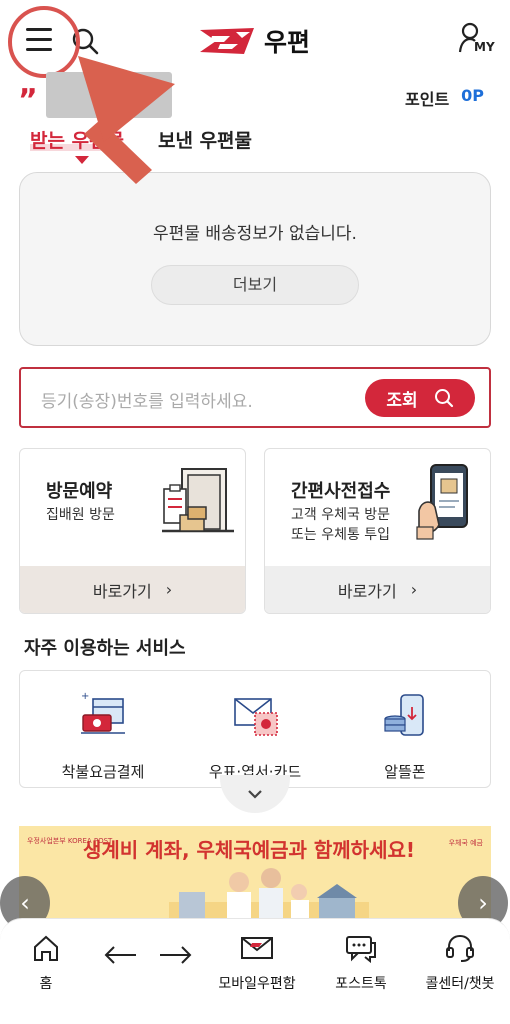  I want to click on points-value: 0P, so click(473, 95).